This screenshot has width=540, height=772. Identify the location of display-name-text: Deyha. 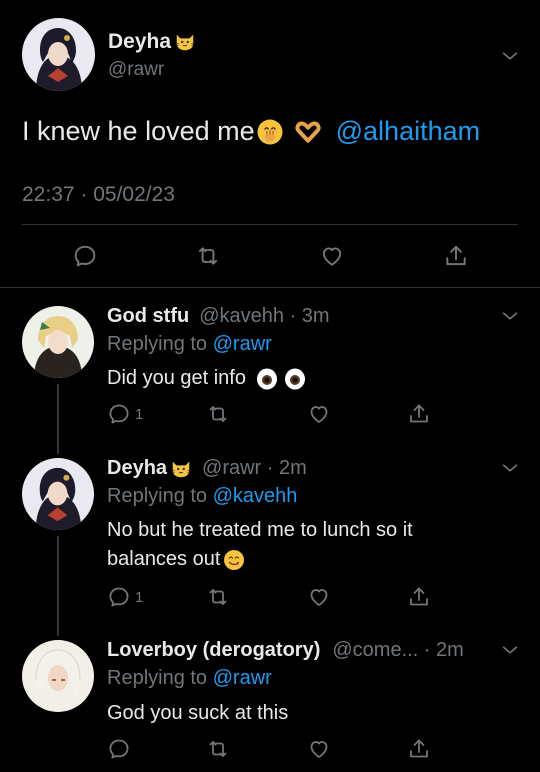
(140, 41).